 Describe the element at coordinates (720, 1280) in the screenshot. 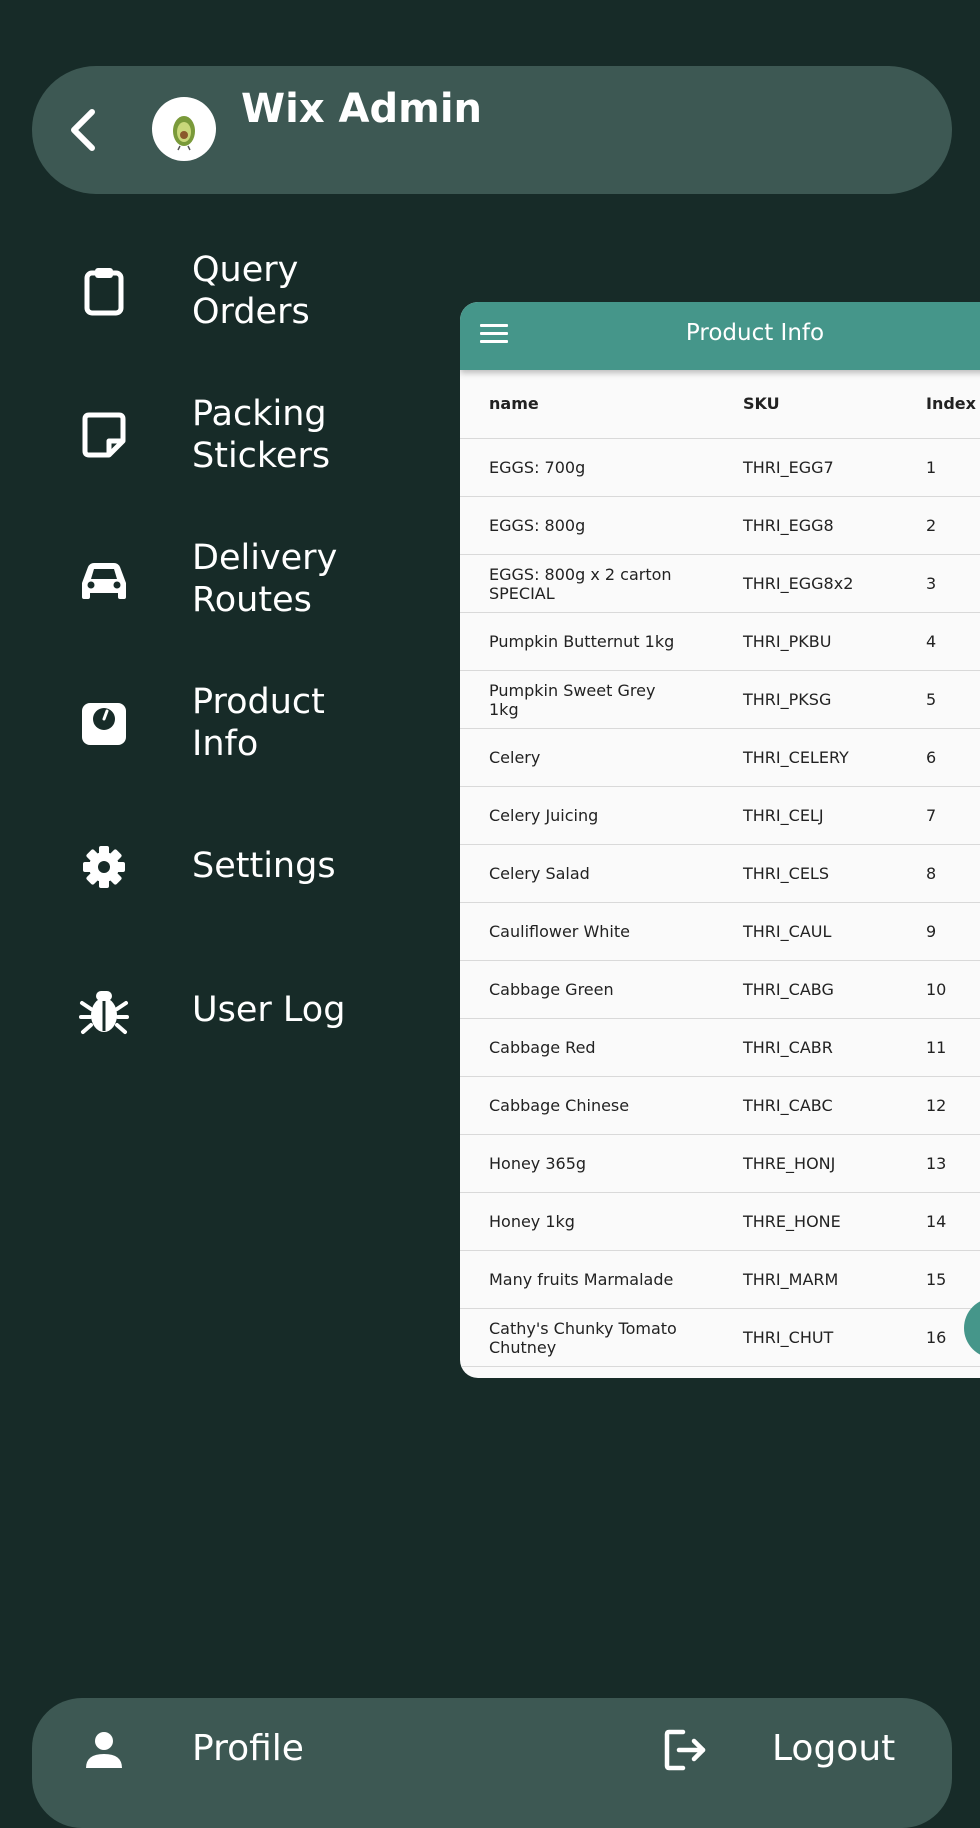

I see `table-row: Many fruits Marmalade THRI_MARM 15` at that location.